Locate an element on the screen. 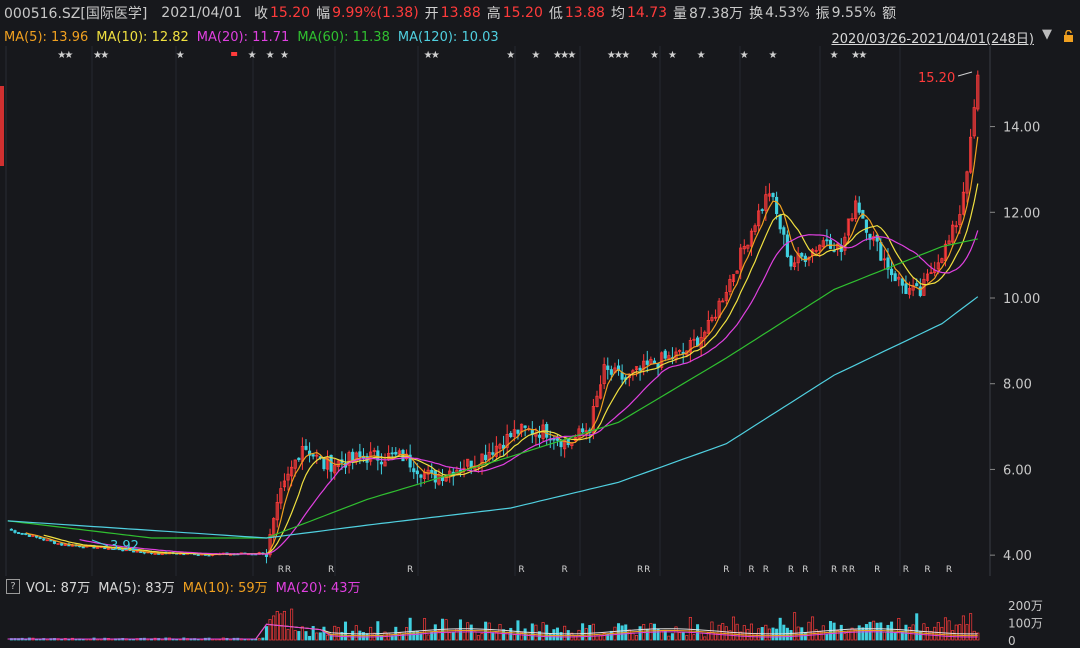  ma5-legend: MA(5): 13.96 is located at coordinates (46, 37).